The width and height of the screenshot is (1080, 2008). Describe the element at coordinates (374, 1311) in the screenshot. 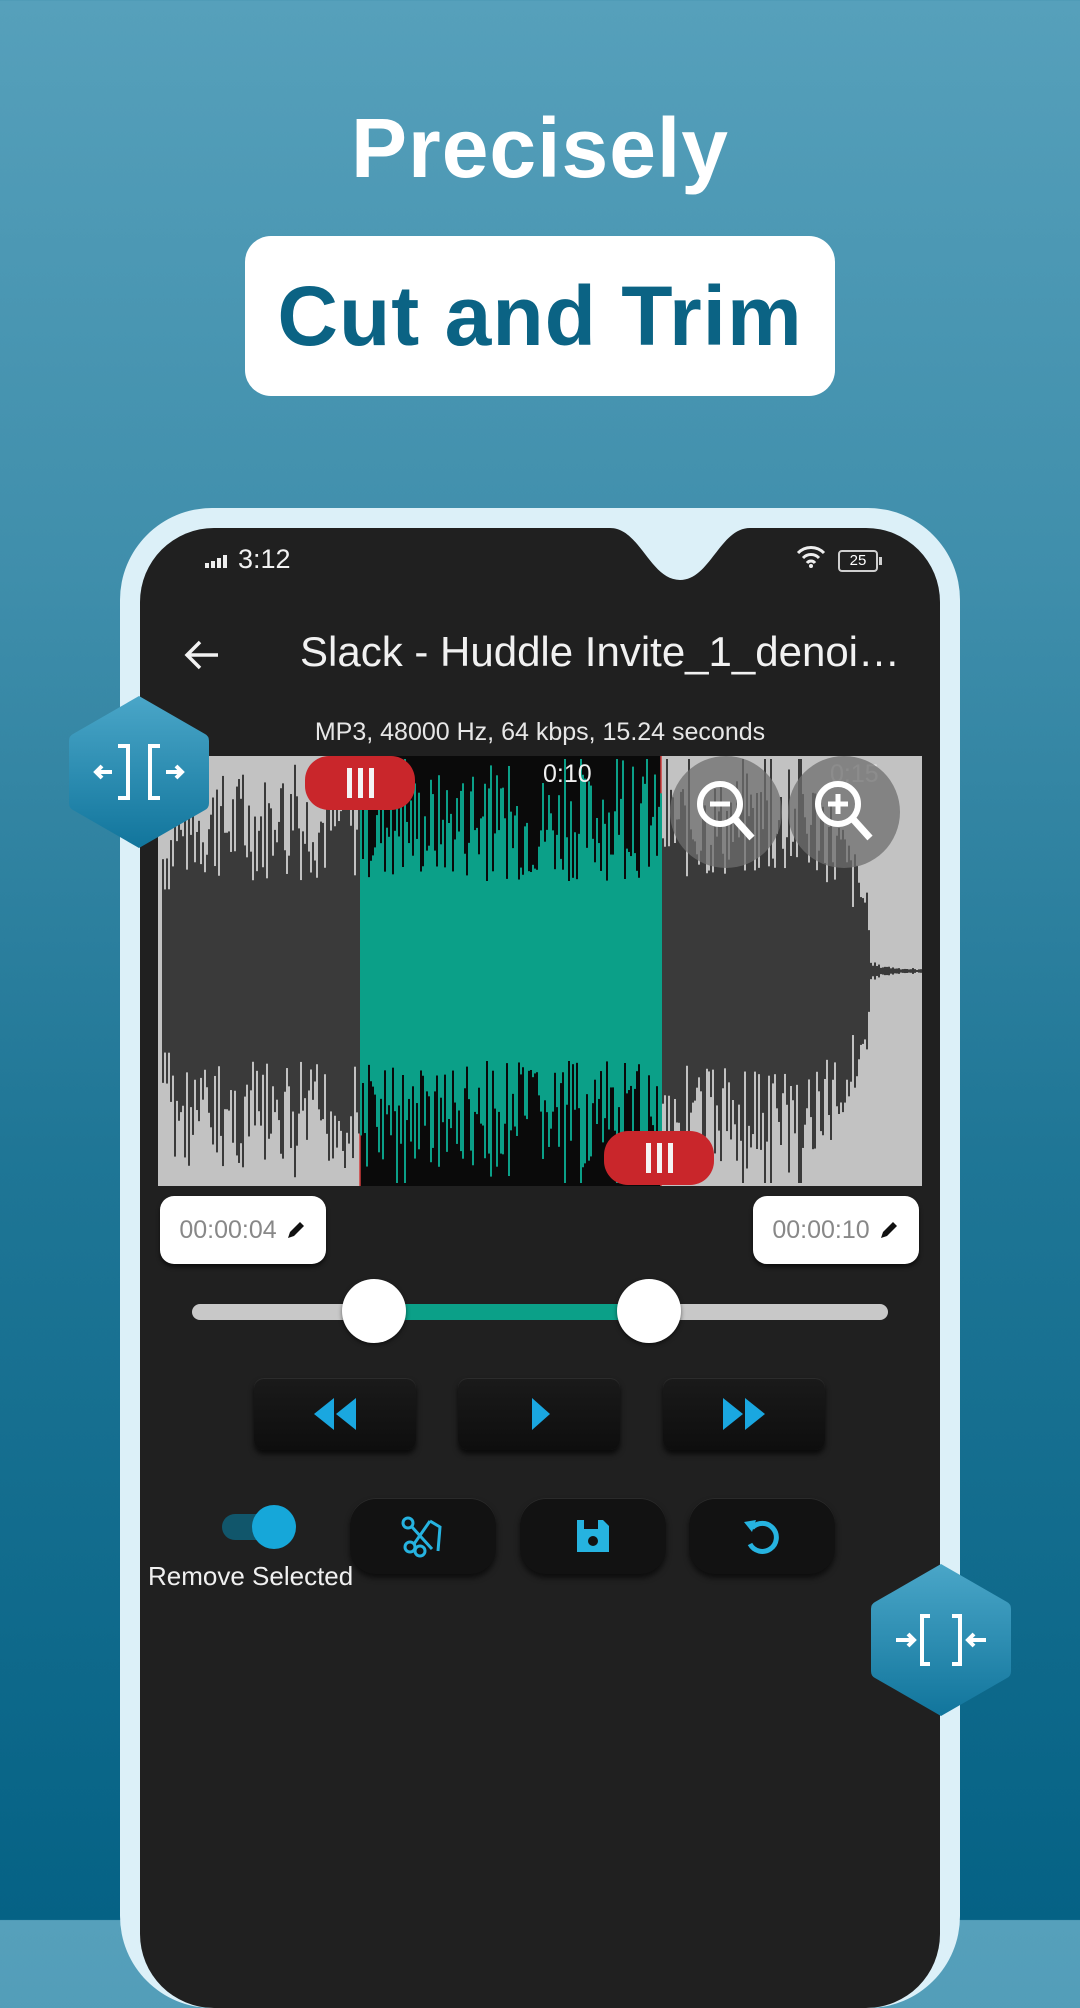

I see `range-start-thumb` at that location.